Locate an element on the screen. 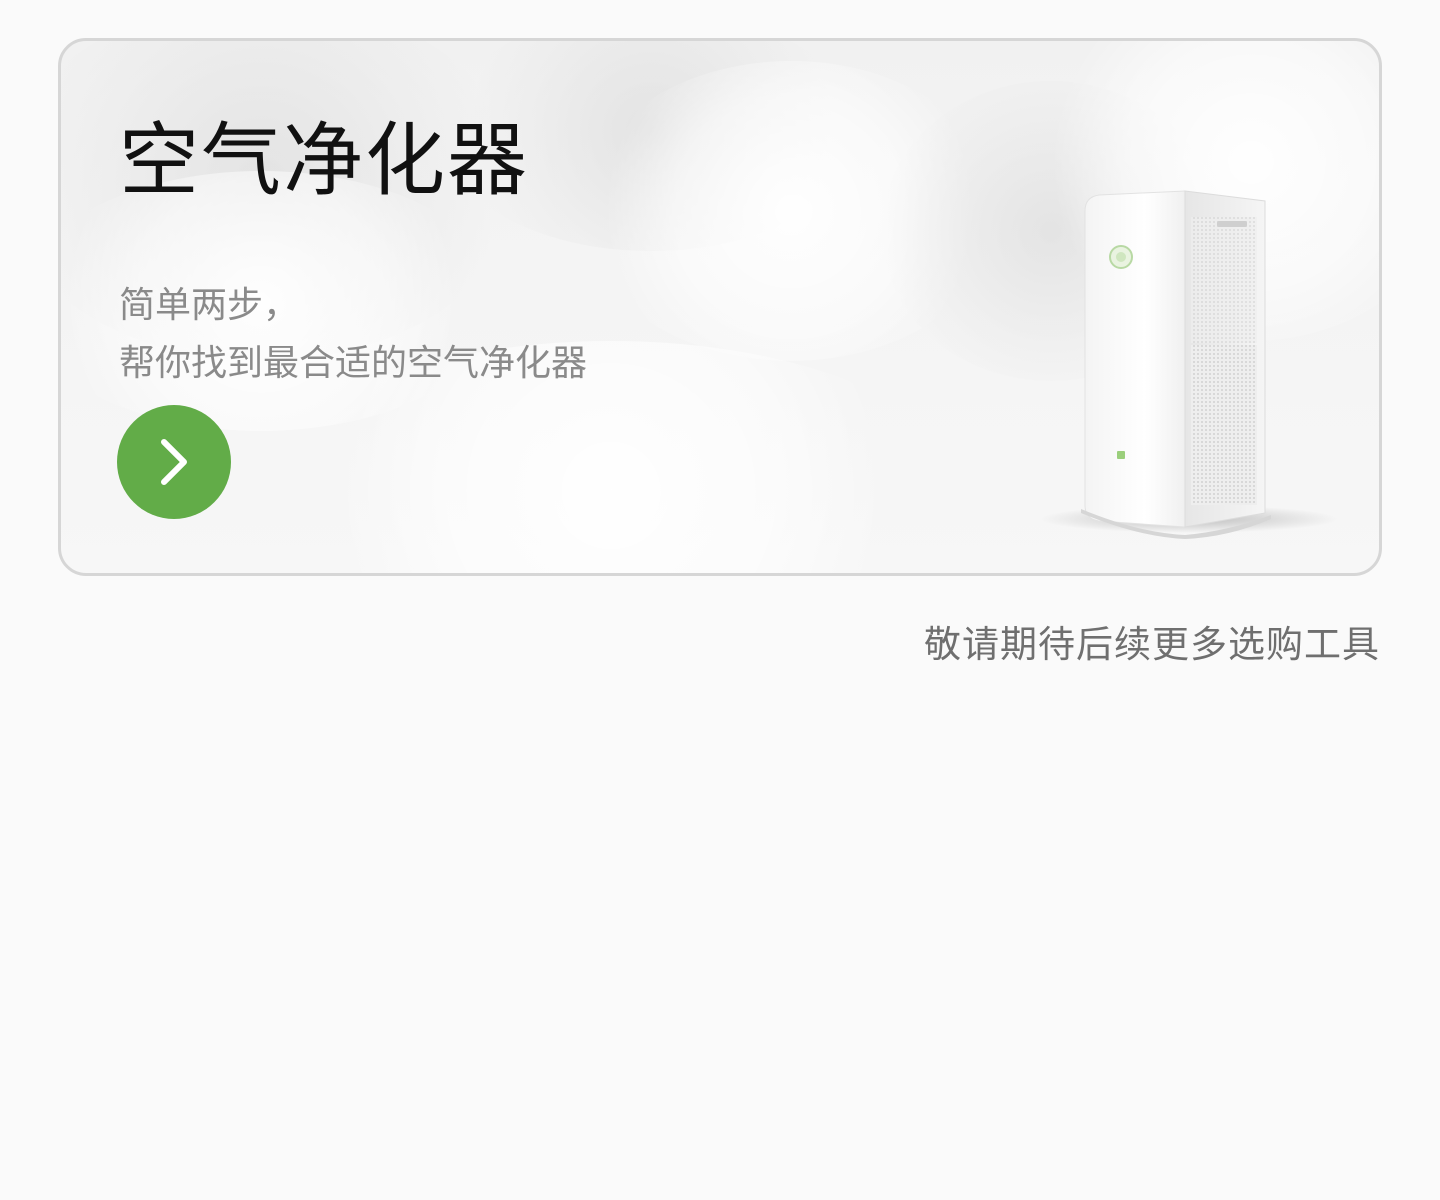 This screenshot has width=1440, height=1200. card-description: 简单两步， 帮你找到最合适的空气净化器 is located at coordinates (353, 335).